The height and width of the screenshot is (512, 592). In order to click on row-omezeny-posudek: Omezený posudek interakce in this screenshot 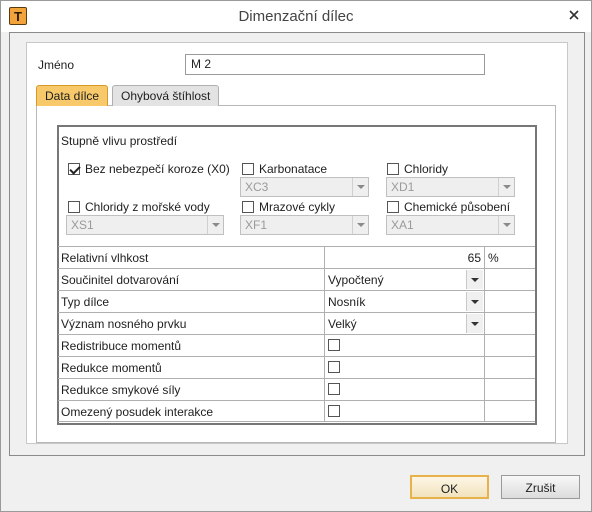, I will do `click(296, 411)`.